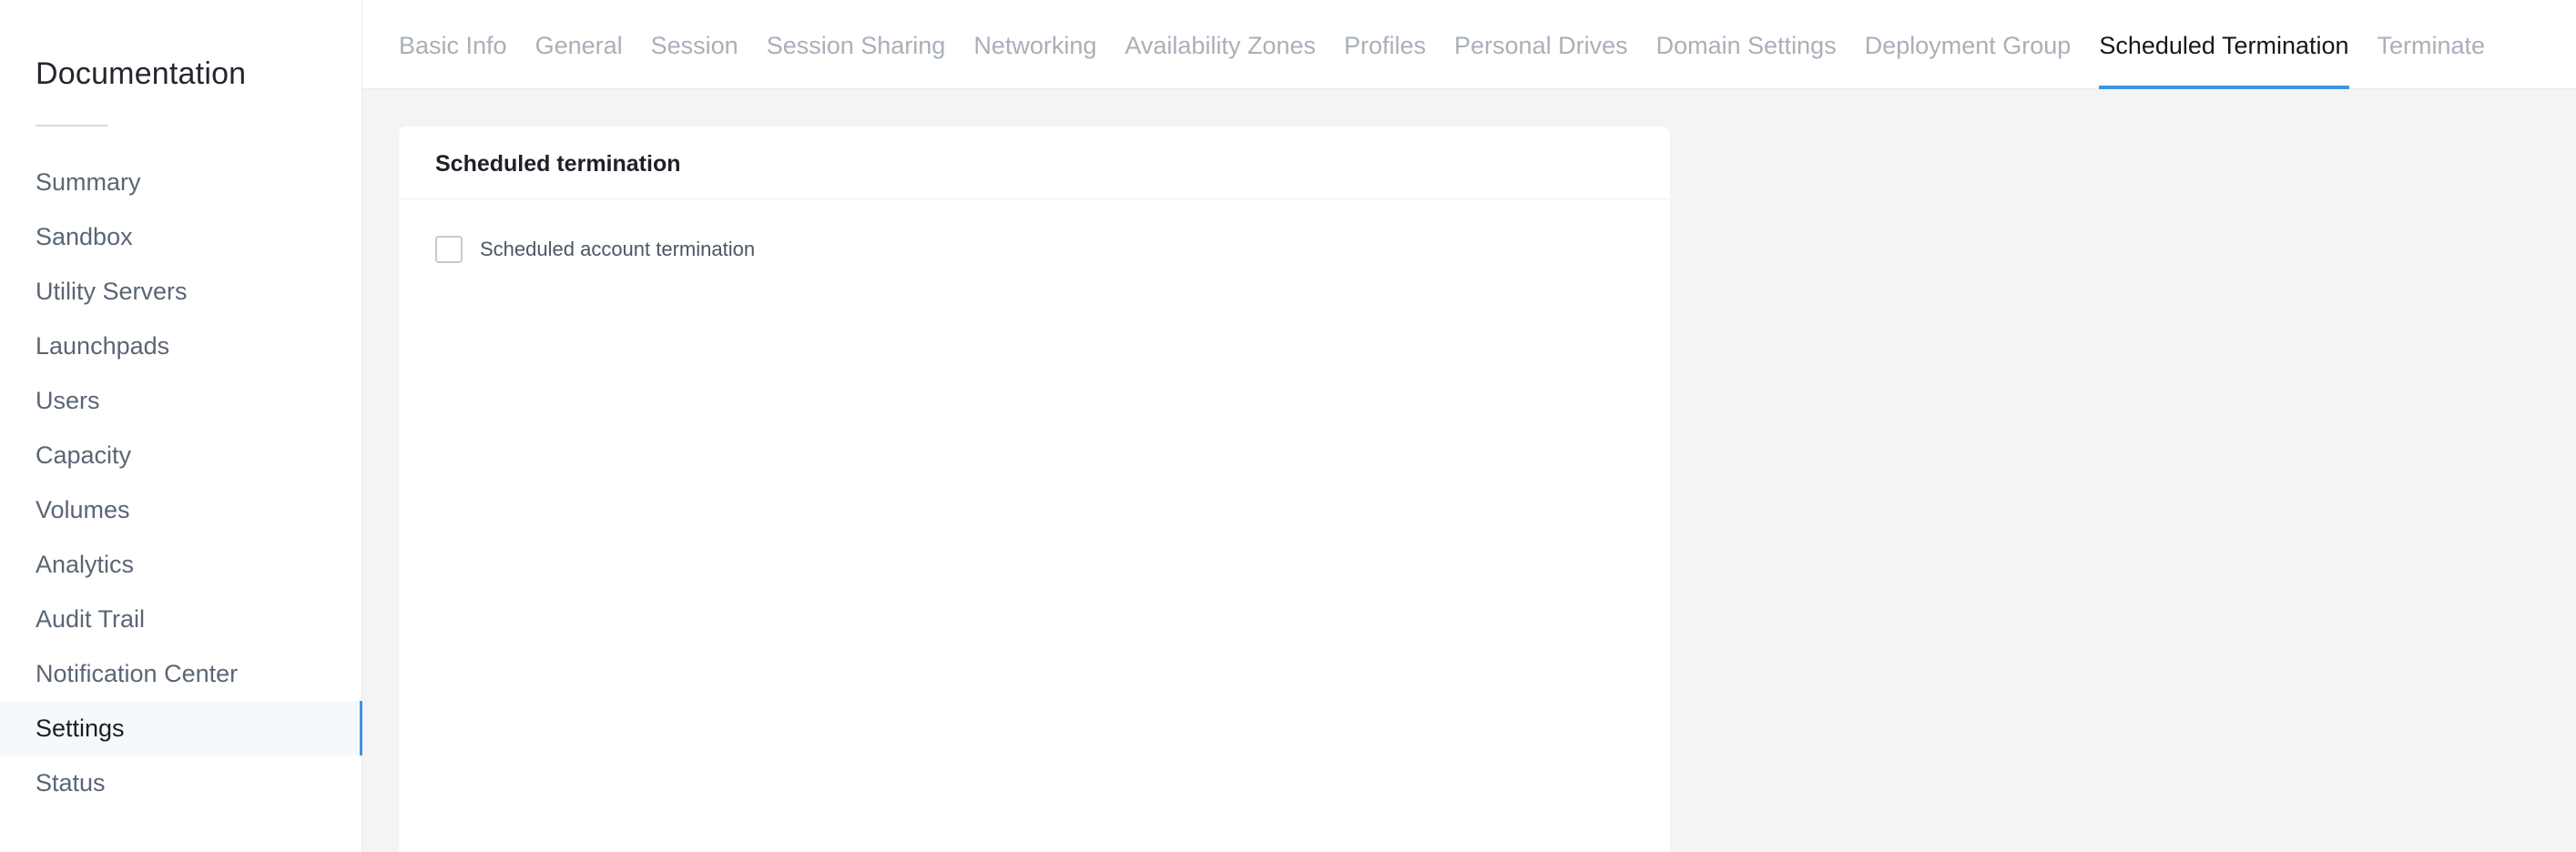  Describe the element at coordinates (181, 564) in the screenshot. I see `sidebar-item-analytics: Analytics` at that location.